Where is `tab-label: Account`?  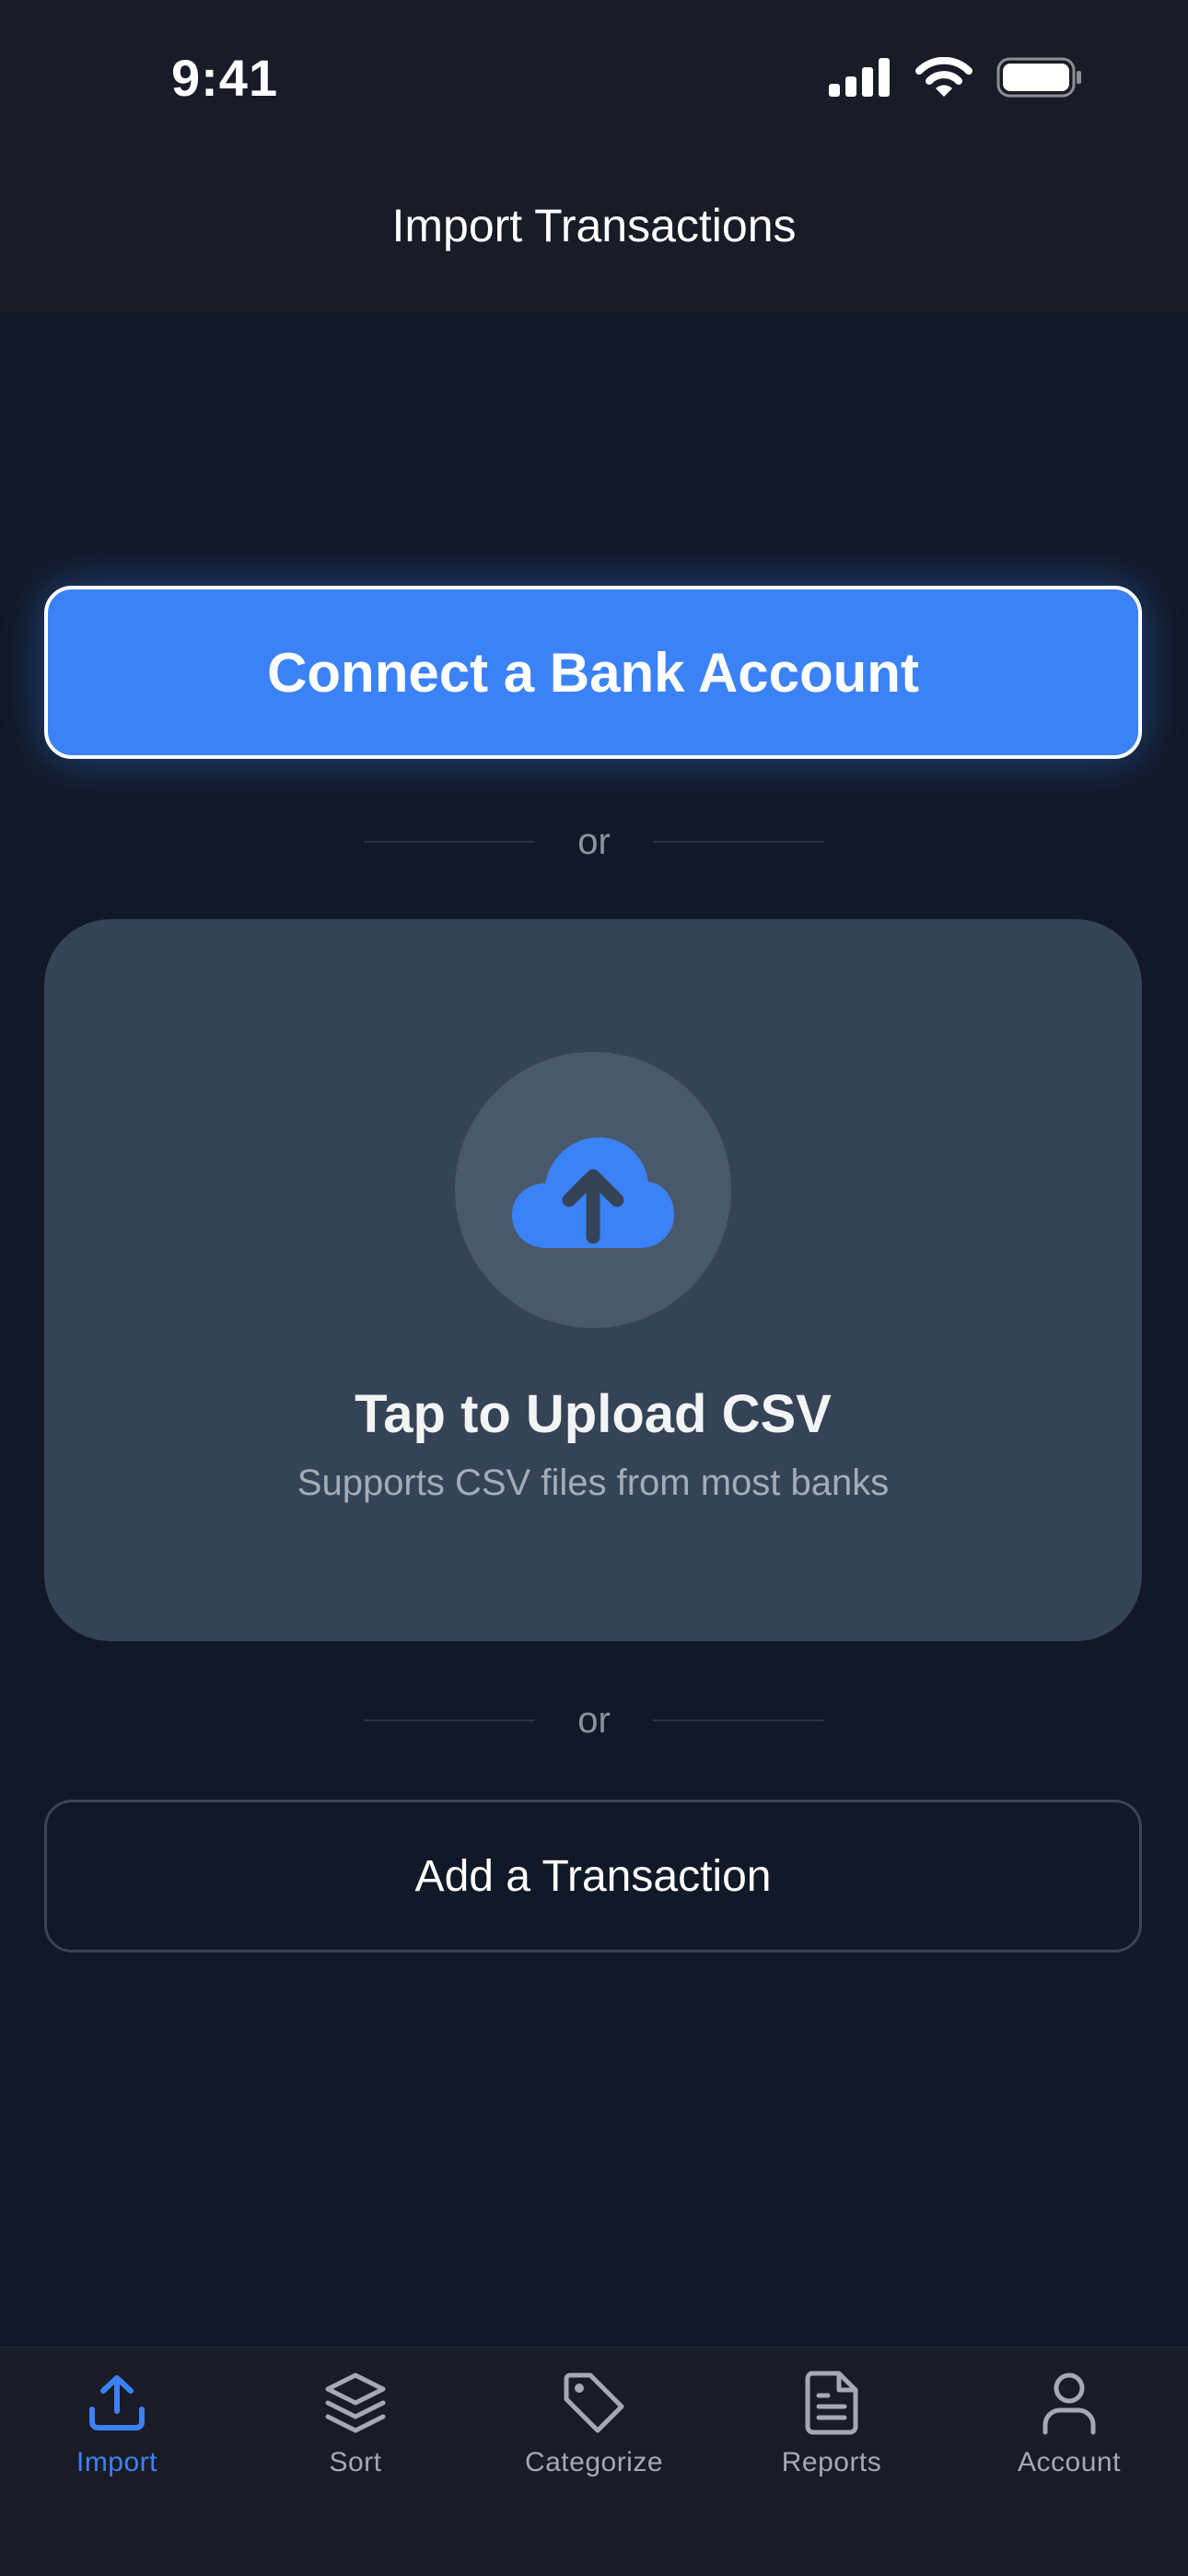 tab-label: Account is located at coordinates (1069, 2462).